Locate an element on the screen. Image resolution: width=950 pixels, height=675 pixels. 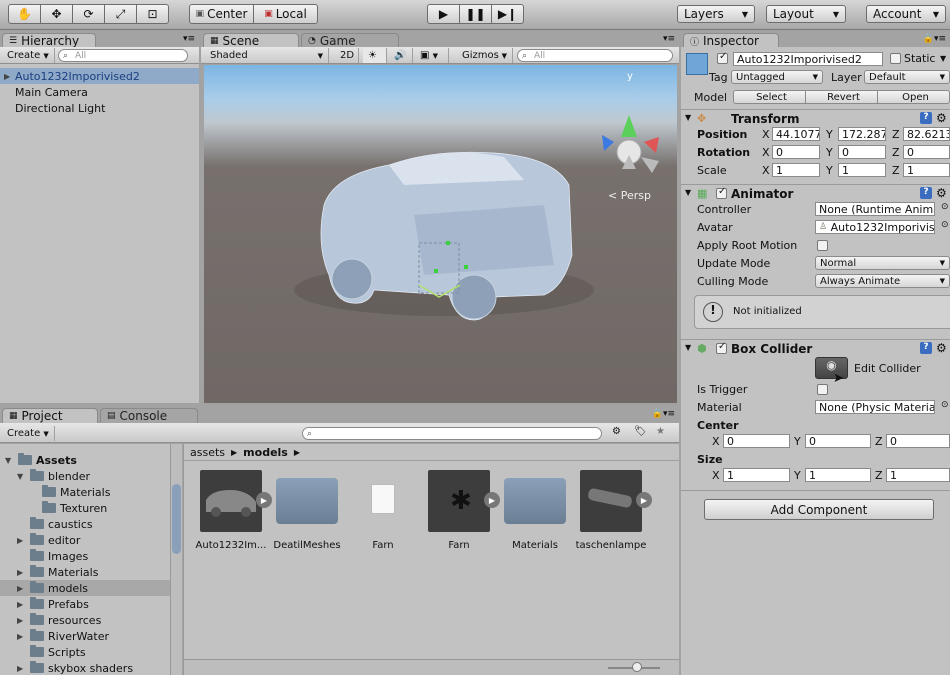
persp-label: < Persp is located at coordinates (629, 195).